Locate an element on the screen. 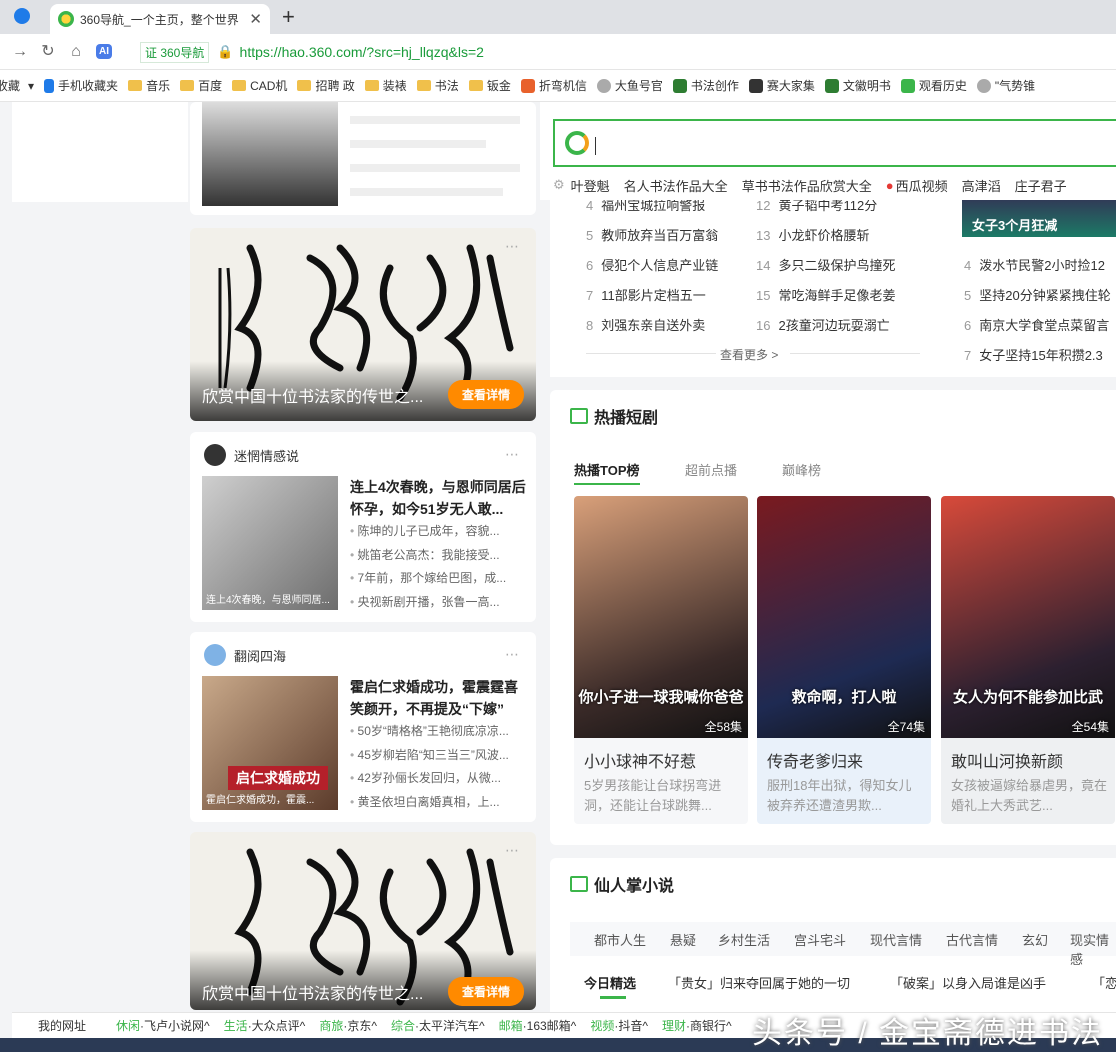  novel-category: 现代言情 is located at coordinates (896, 939).